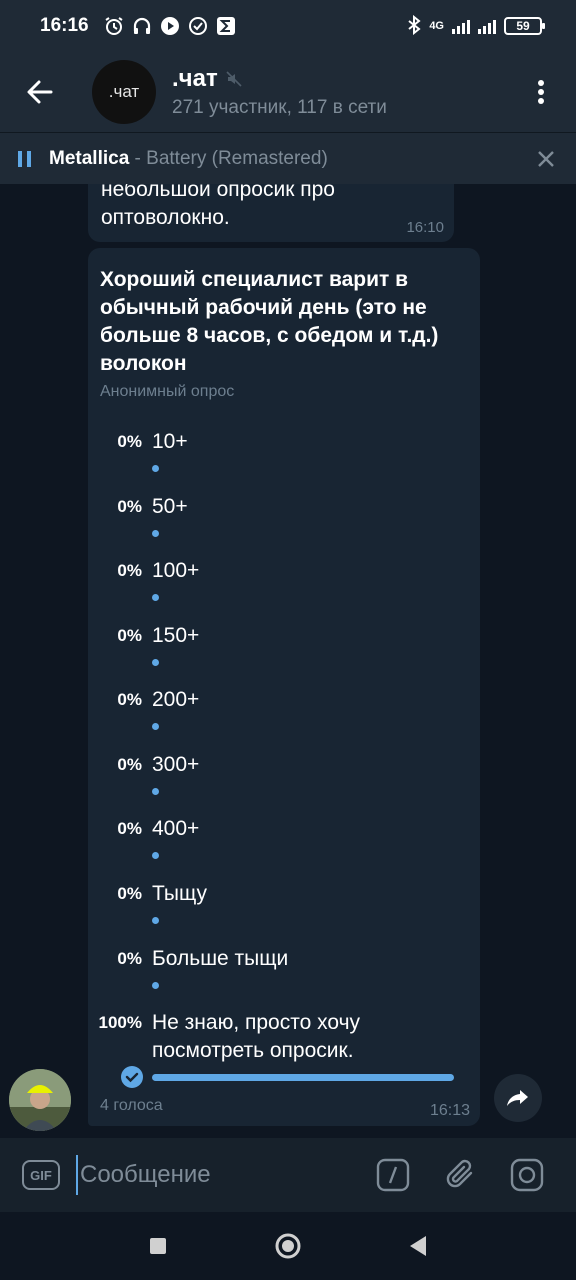  I want to click on signal-icon, so click(461, 26).